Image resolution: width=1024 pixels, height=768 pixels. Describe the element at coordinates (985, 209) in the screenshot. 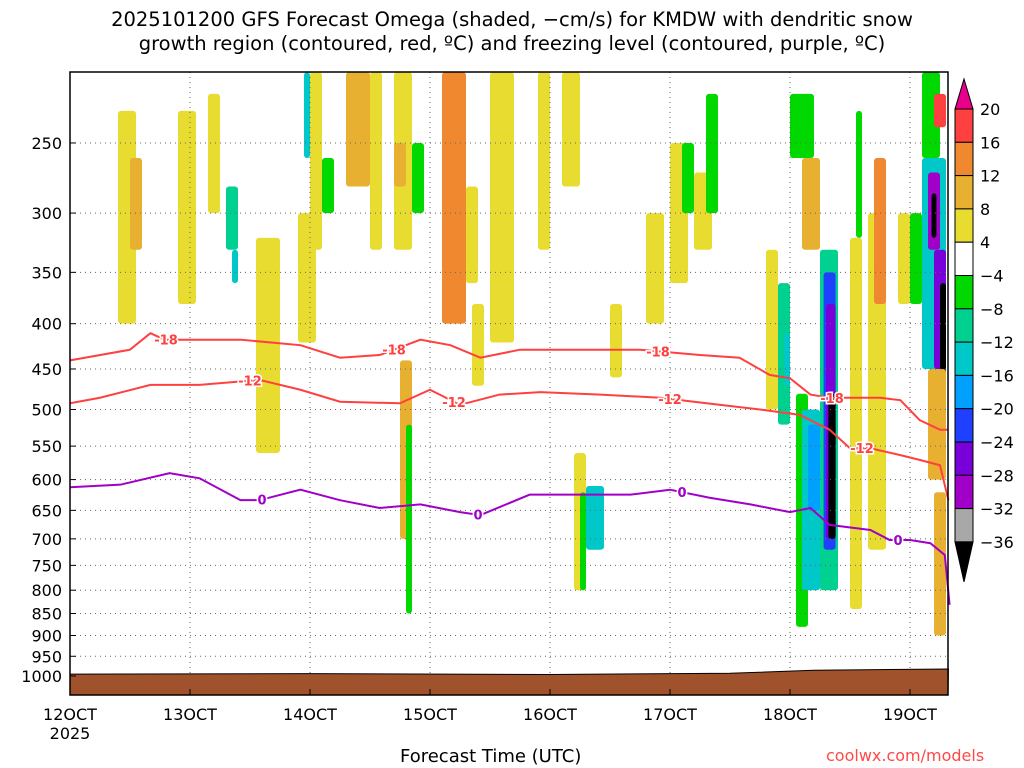

I see `colorbar-label: 8` at that location.